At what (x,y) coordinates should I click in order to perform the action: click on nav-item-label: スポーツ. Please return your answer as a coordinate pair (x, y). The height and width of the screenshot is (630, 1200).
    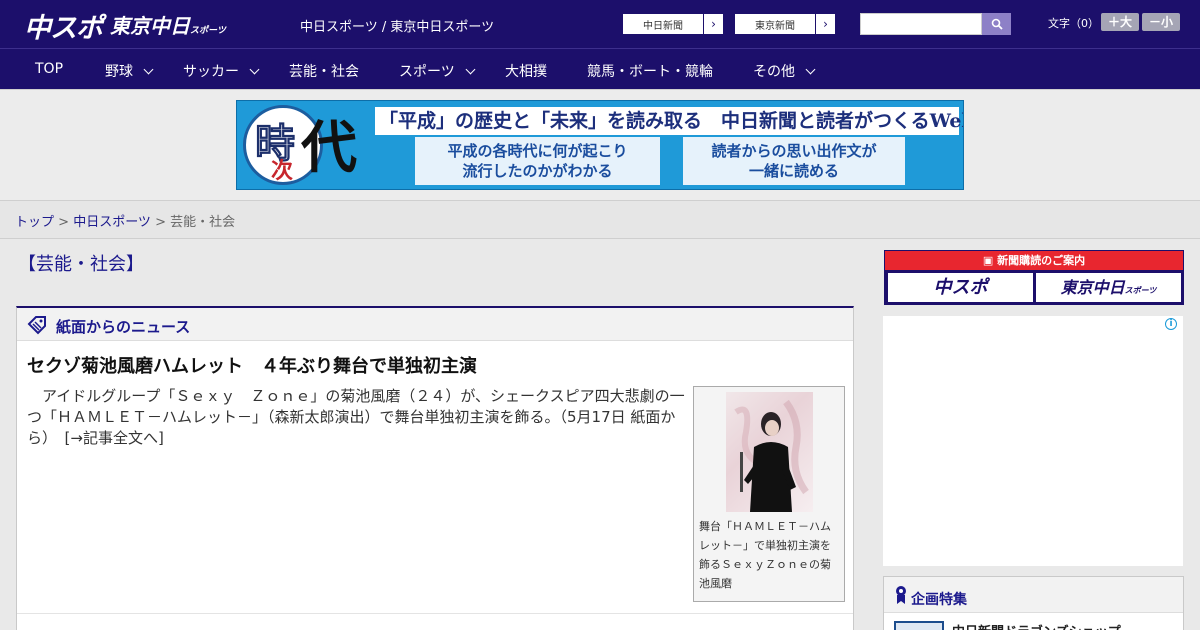
    Looking at the image, I should click on (427, 72).